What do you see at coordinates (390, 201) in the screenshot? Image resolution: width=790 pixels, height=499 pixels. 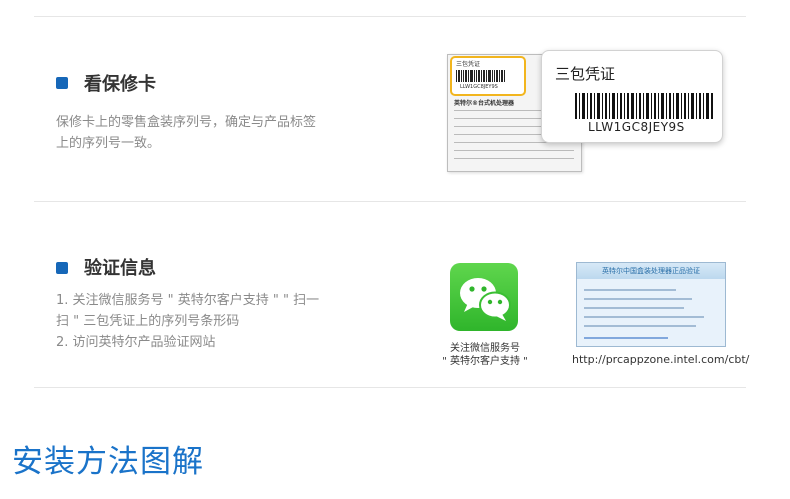 I see `divider-middle` at bounding box center [390, 201].